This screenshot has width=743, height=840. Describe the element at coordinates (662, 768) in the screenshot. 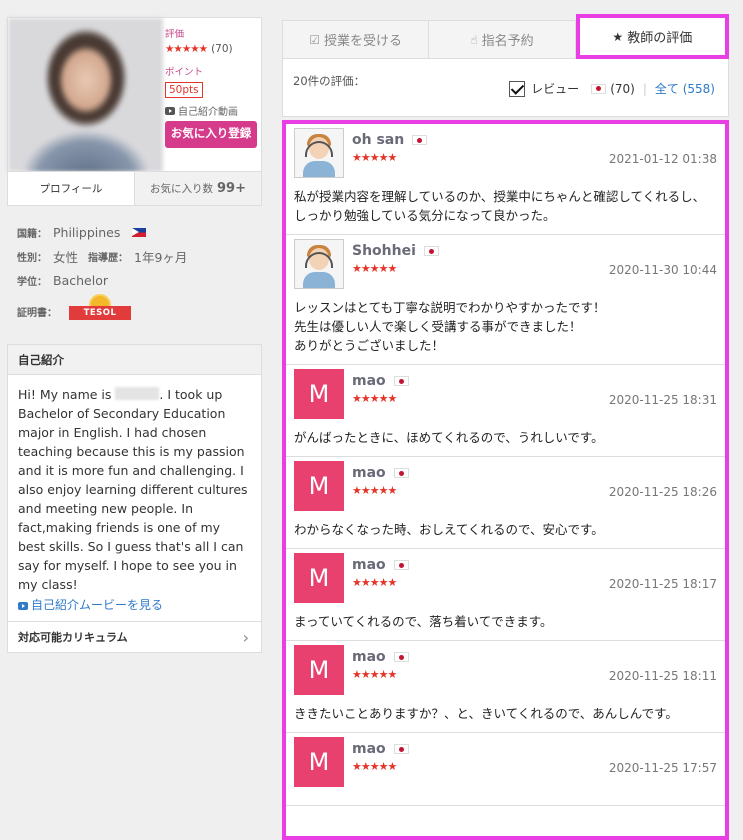

I see `review-date: 2020-11-25 17:57` at that location.